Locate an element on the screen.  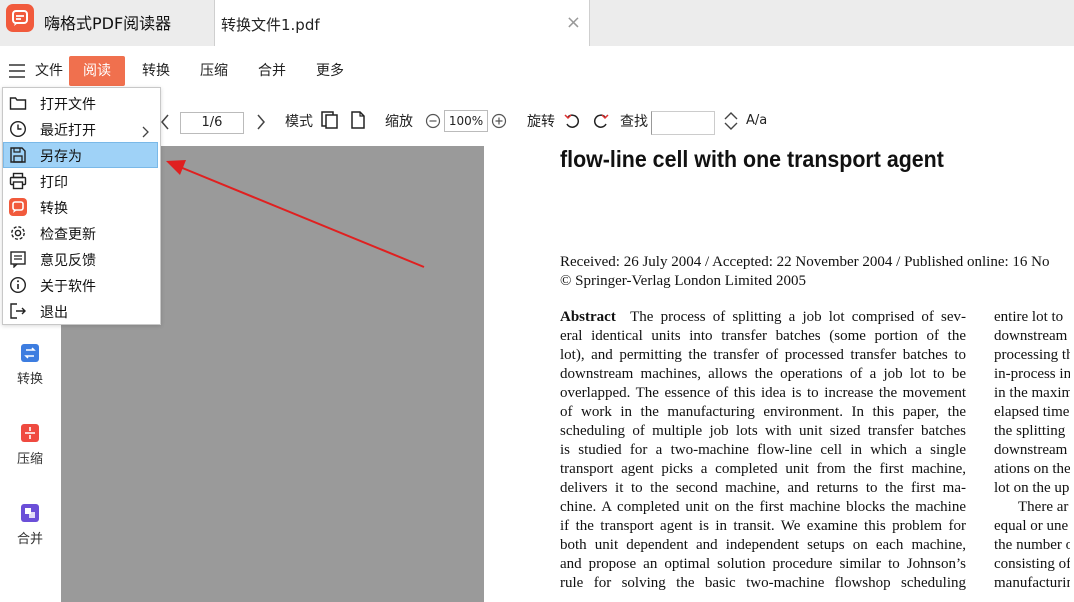
sidebar-item-label: 压缩 is located at coordinates (29, 459).